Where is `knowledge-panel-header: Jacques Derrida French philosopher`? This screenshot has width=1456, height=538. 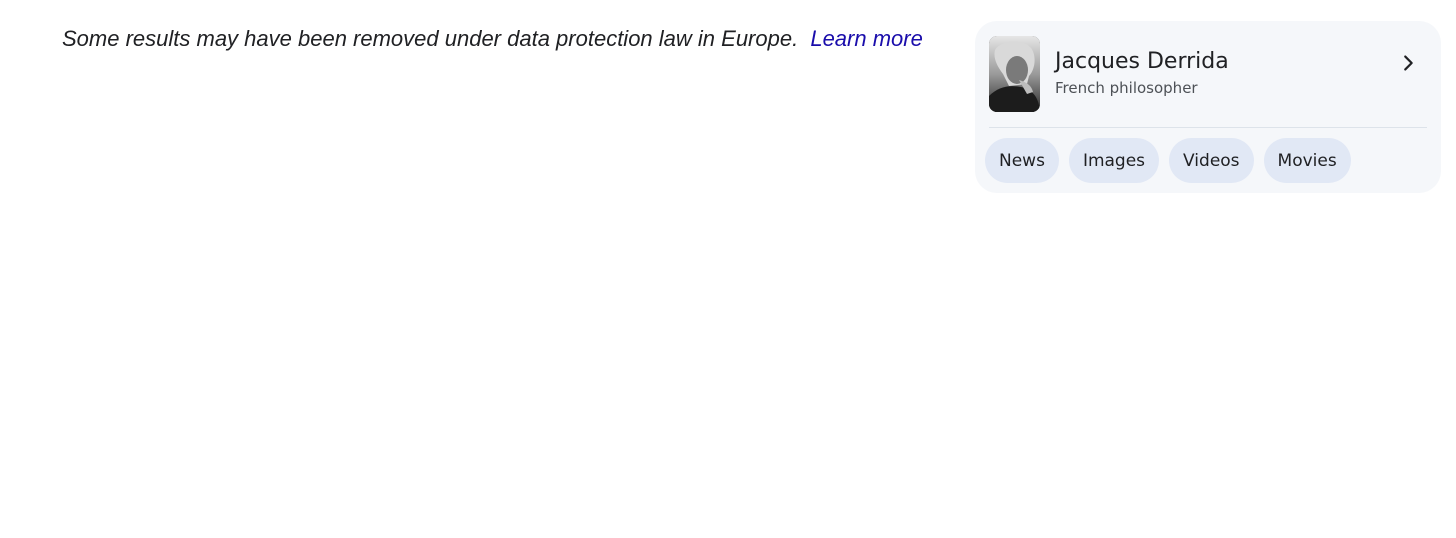 knowledge-panel-header: Jacques Derrida French philosopher is located at coordinates (1208, 74).